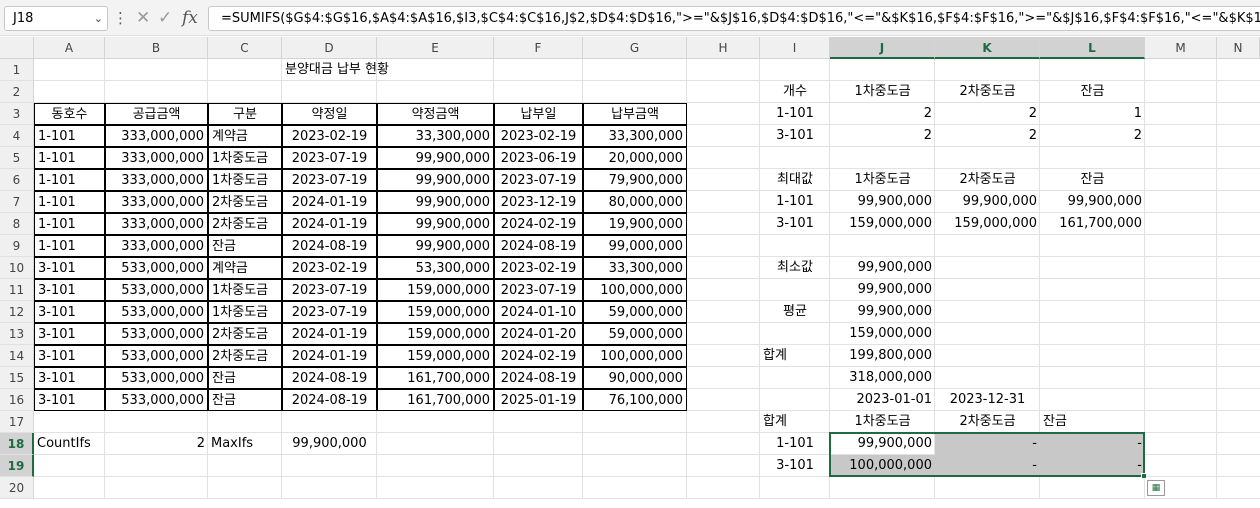 The width and height of the screenshot is (1260, 508). What do you see at coordinates (635, 48) in the screenshot?
I see `column-header-g: G` at bounding box center [635, 48].